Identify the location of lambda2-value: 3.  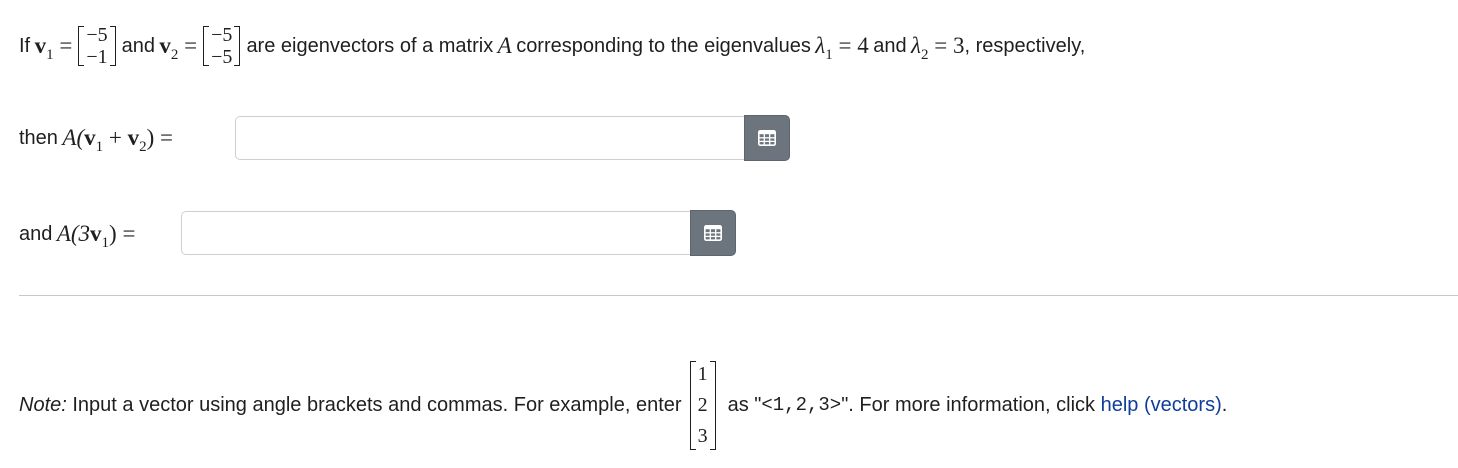
(958, 45).